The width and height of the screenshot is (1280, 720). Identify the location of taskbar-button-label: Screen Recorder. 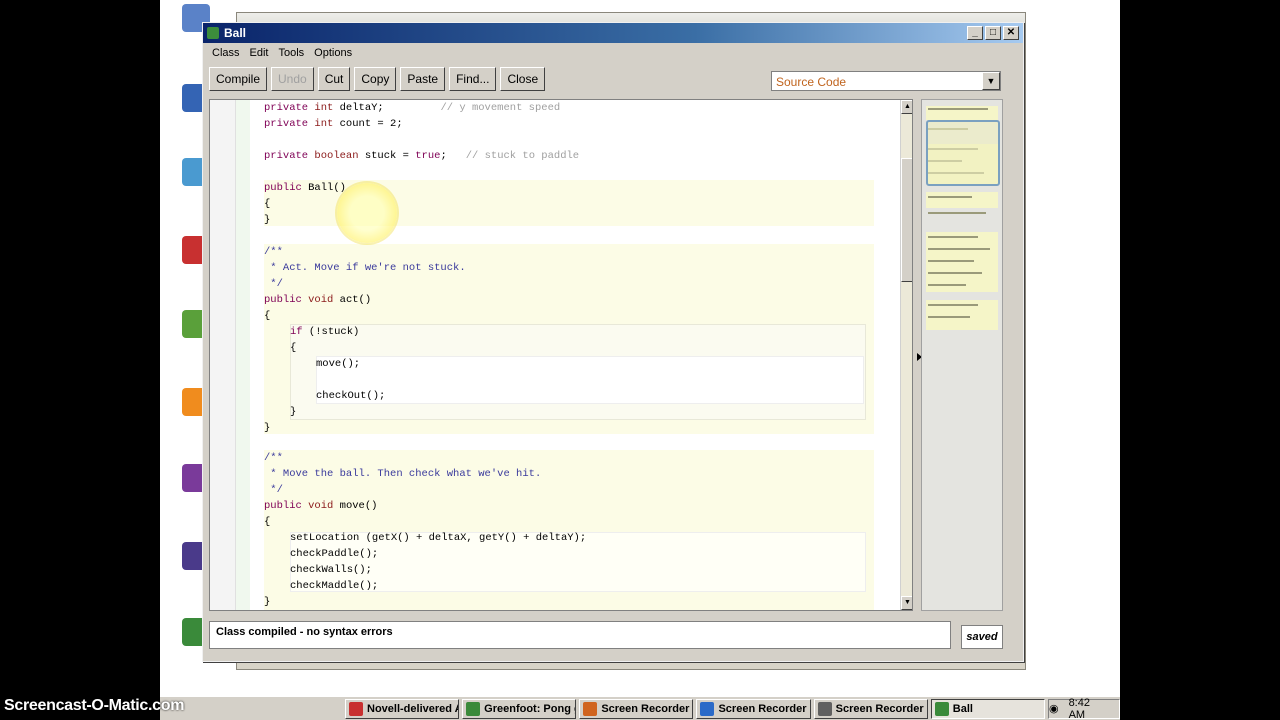
(879, 708).